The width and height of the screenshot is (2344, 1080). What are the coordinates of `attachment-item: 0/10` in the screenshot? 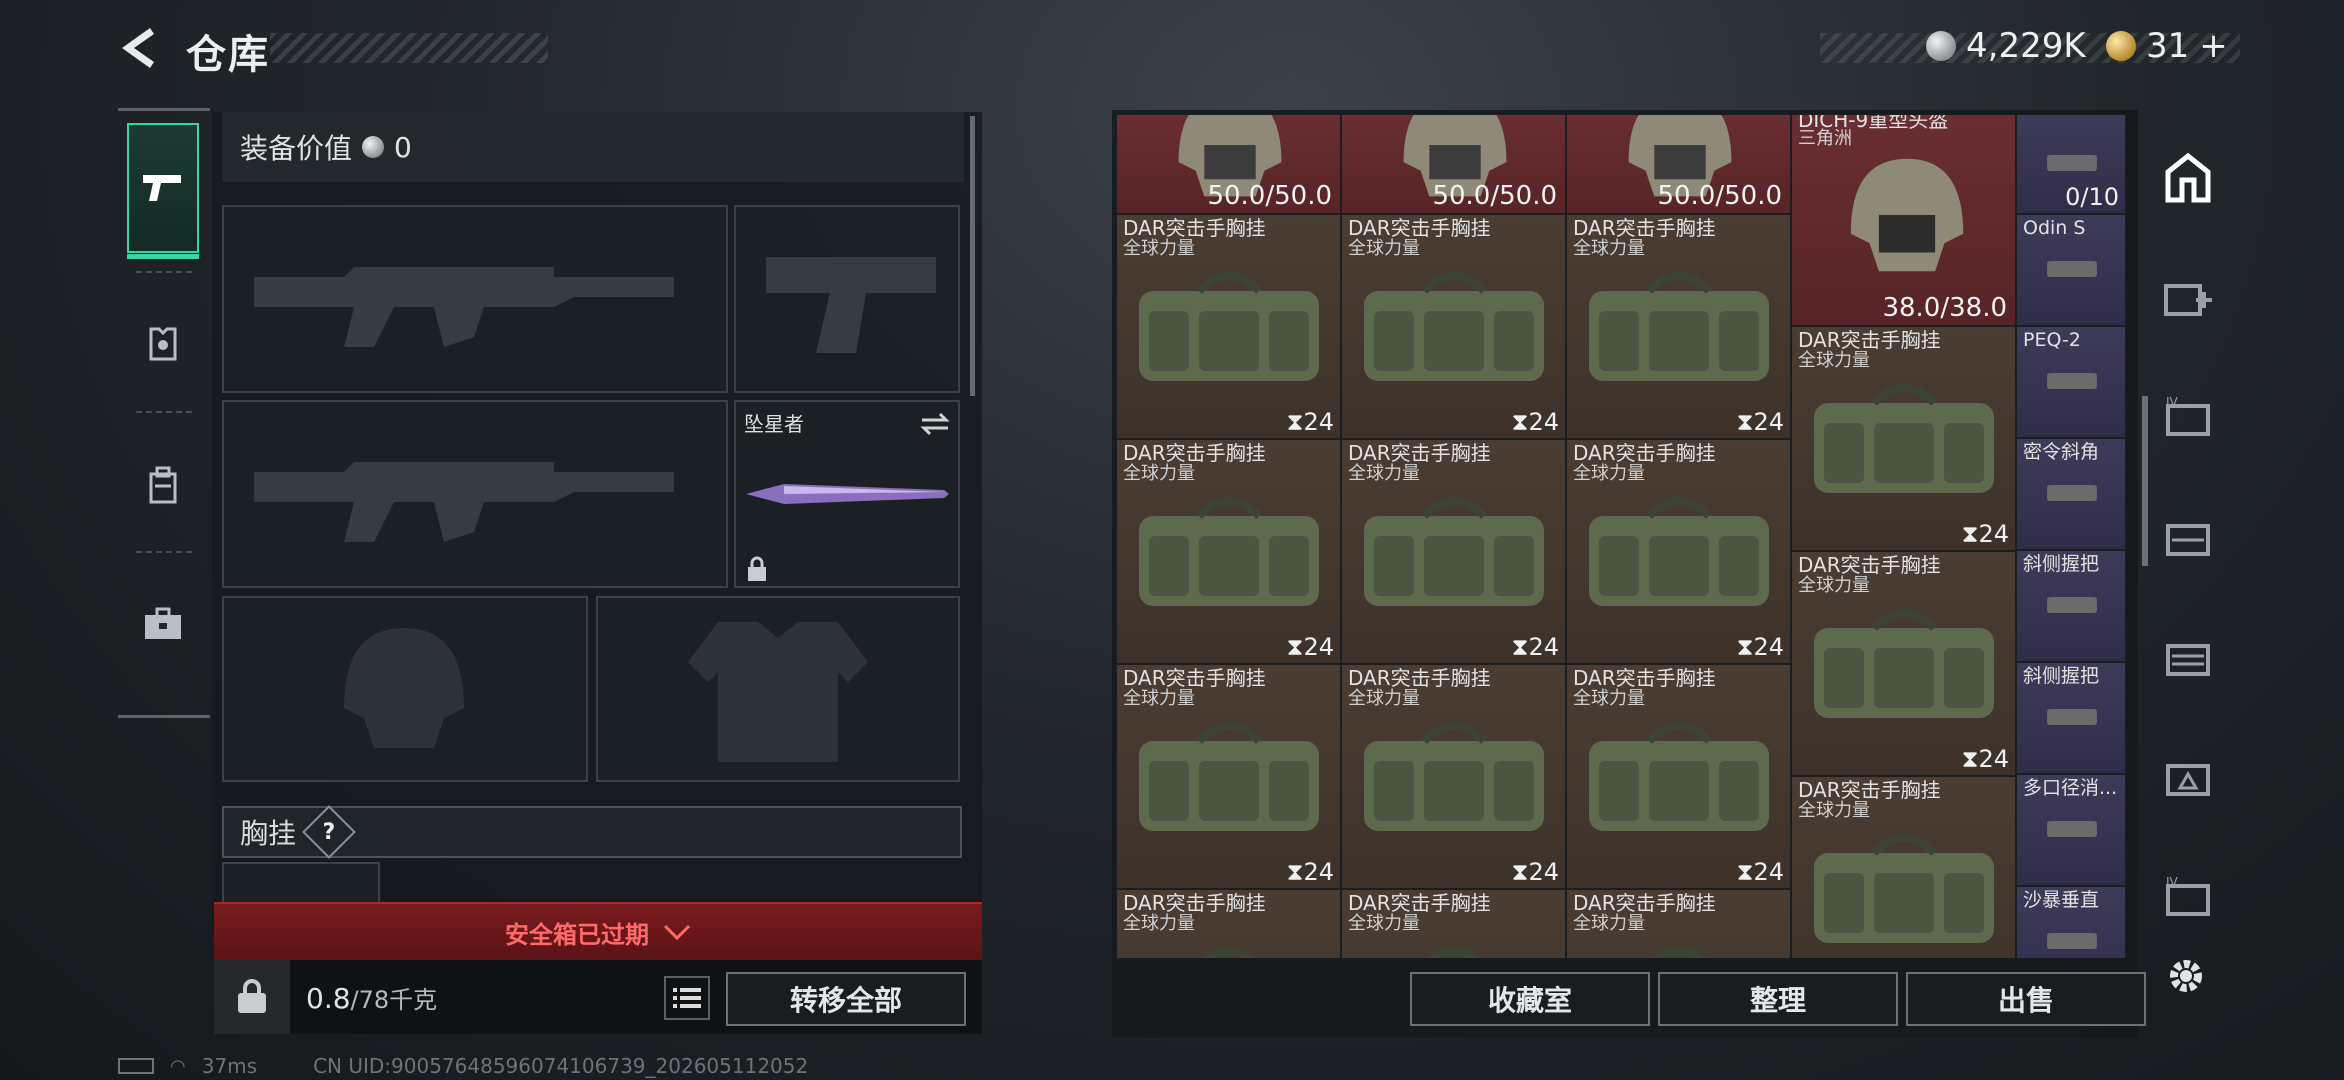 It's located at (2071, 164).